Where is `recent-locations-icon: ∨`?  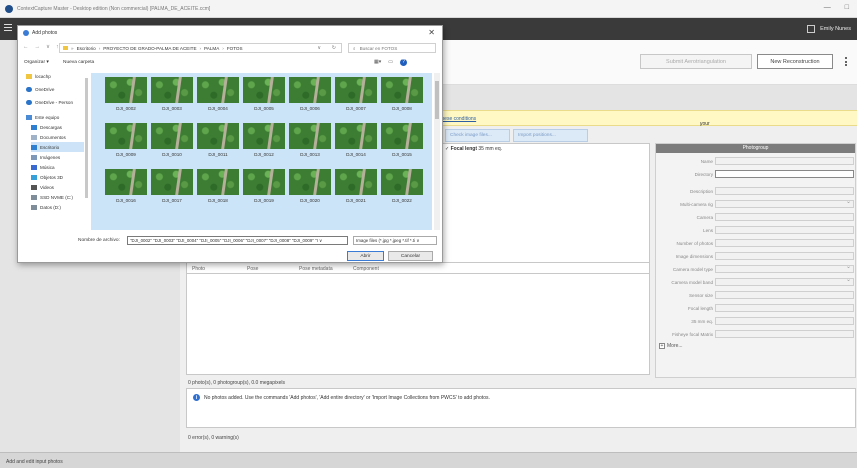
recent-locations-icon: ∨ is located at coordinates (48, 47).